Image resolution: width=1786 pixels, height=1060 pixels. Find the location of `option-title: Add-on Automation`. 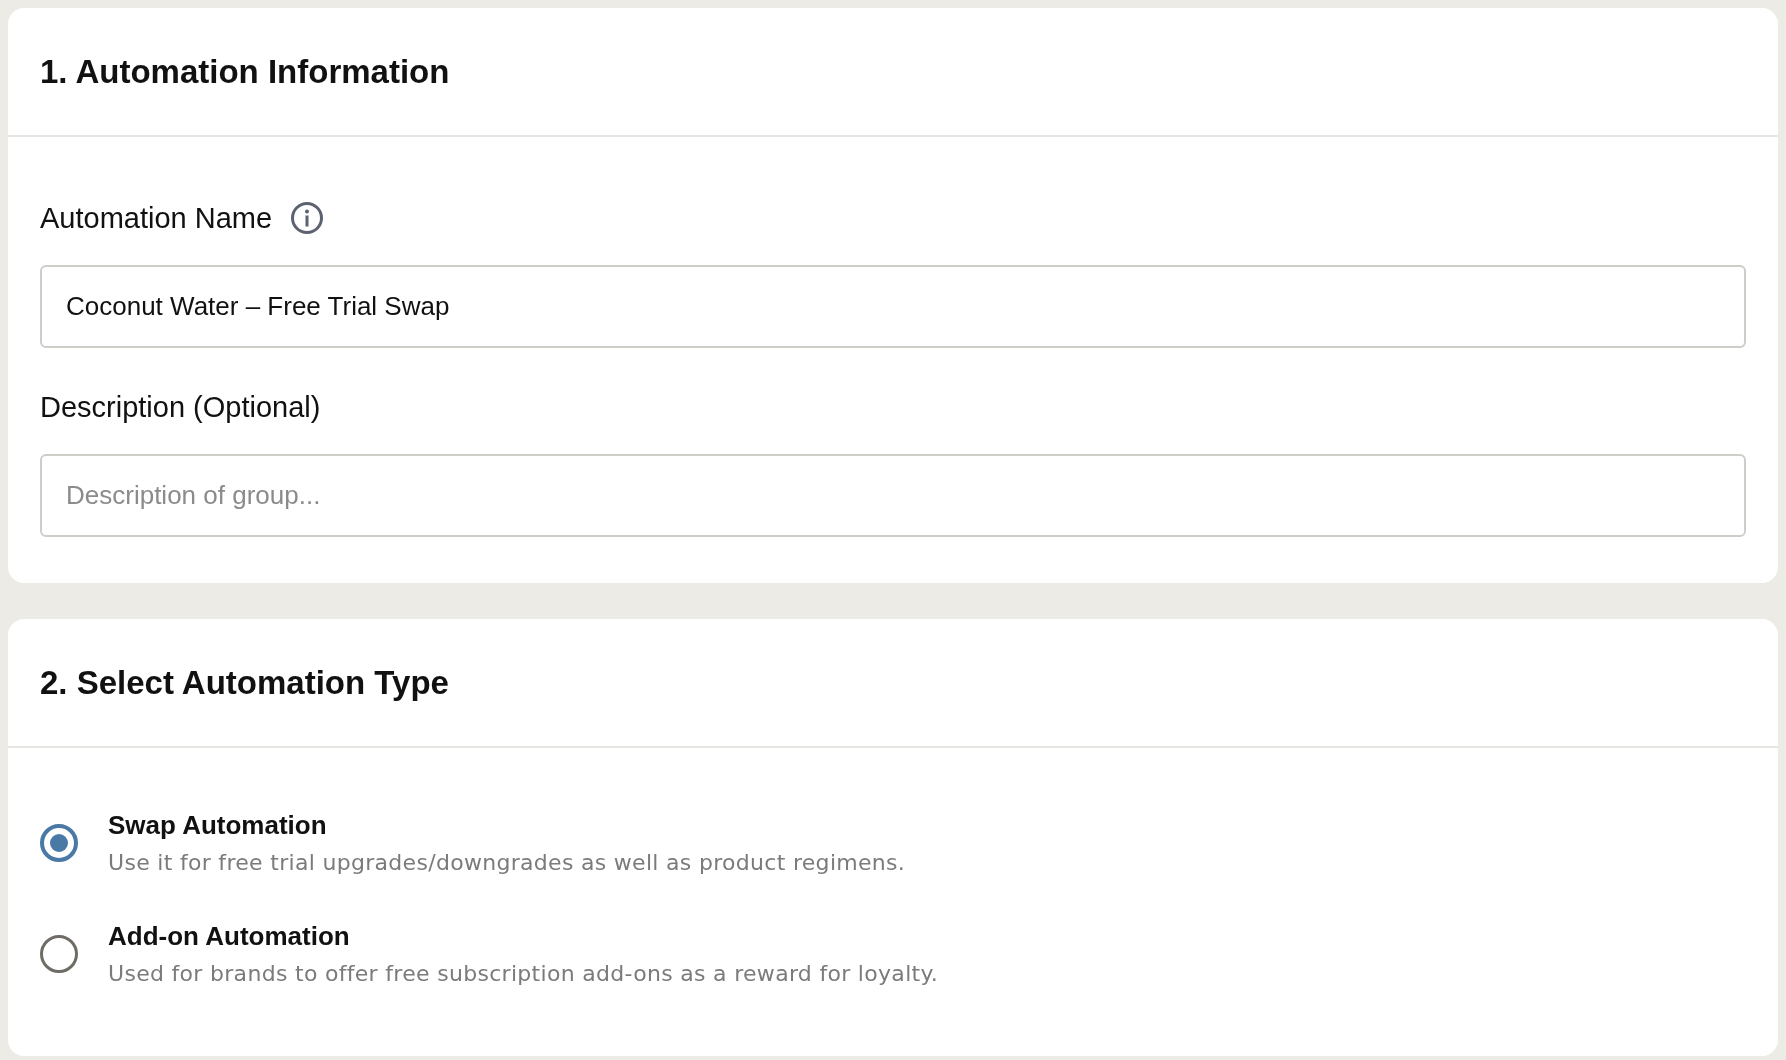

option-title: Add-on Automation is located at coordinates (229, 936).